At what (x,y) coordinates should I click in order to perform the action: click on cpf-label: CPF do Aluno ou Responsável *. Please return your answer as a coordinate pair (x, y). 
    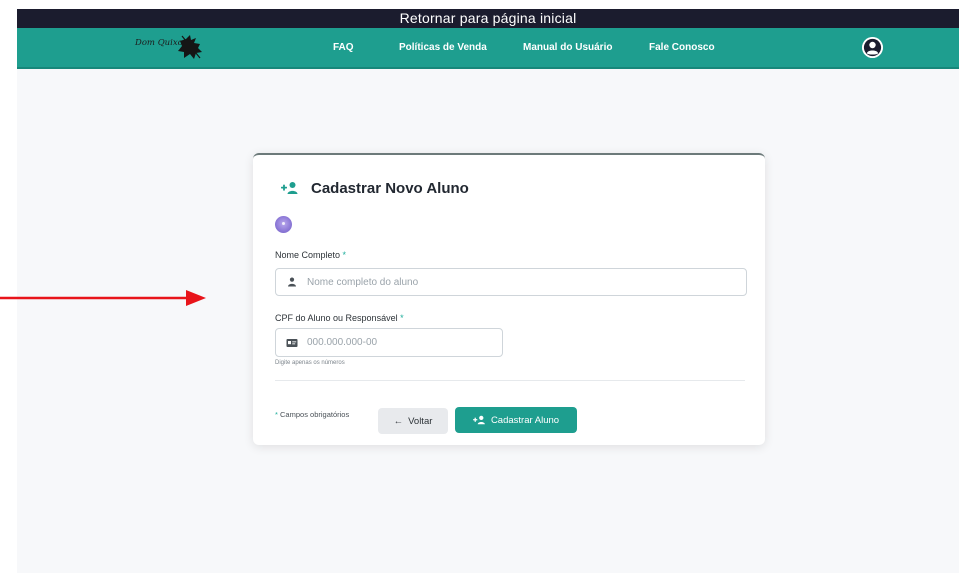
    Looking at the image, I should click on (339, 318).